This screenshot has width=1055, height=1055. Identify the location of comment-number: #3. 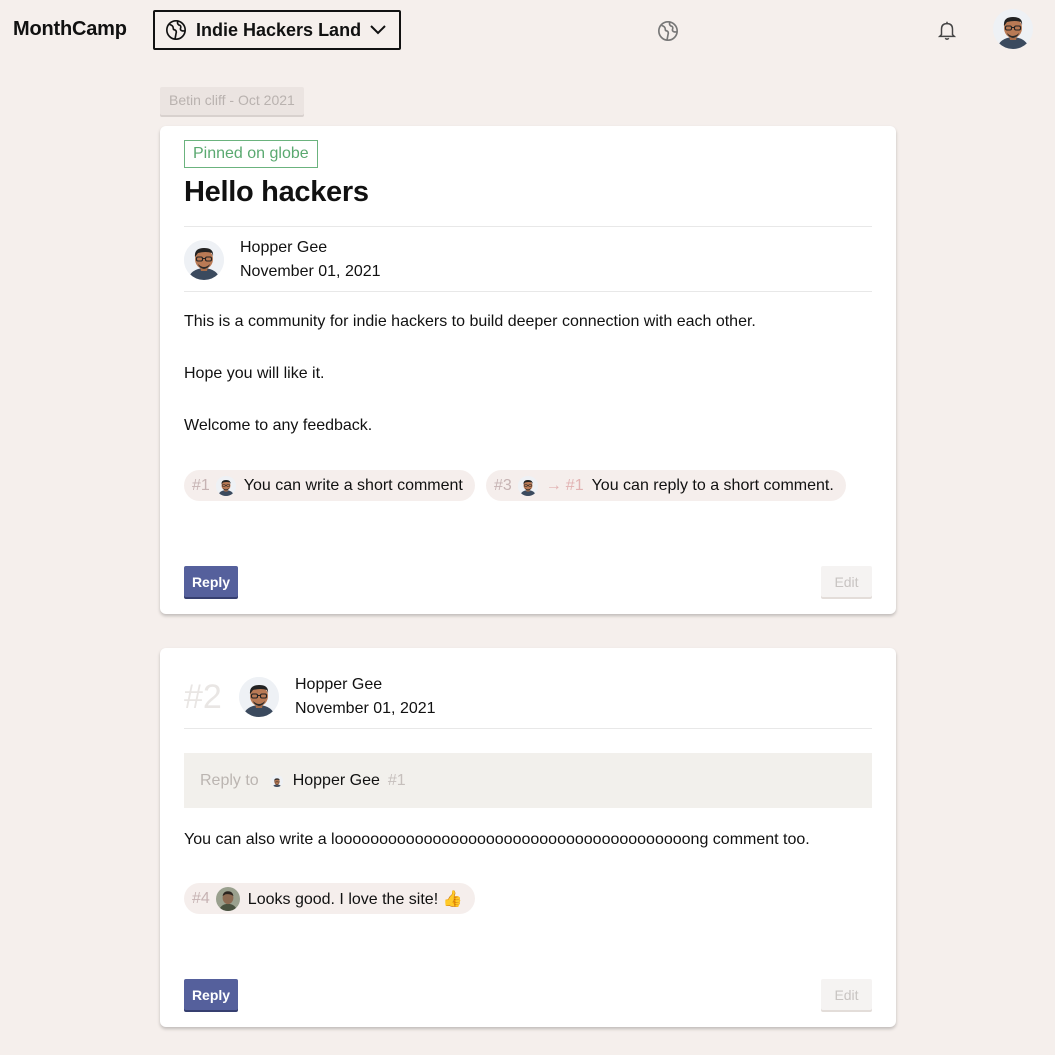
(503, 485).